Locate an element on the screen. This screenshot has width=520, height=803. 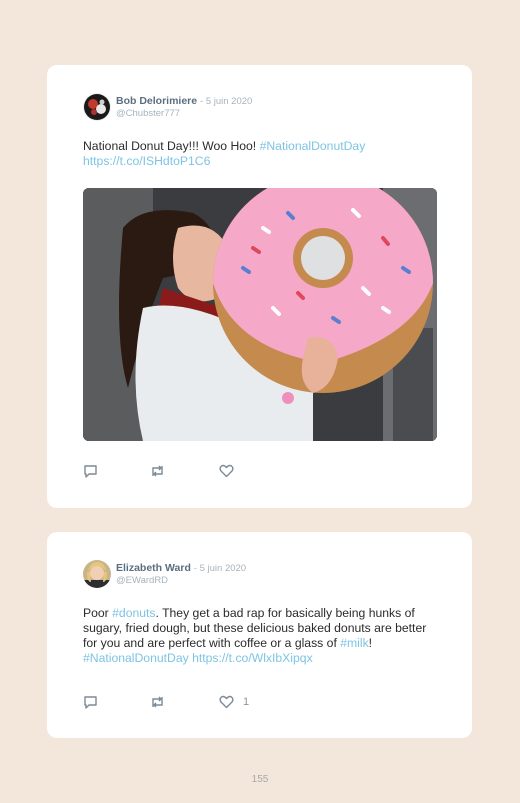
author-name: Bob Delorimiere is located at coordinates (156, 101).